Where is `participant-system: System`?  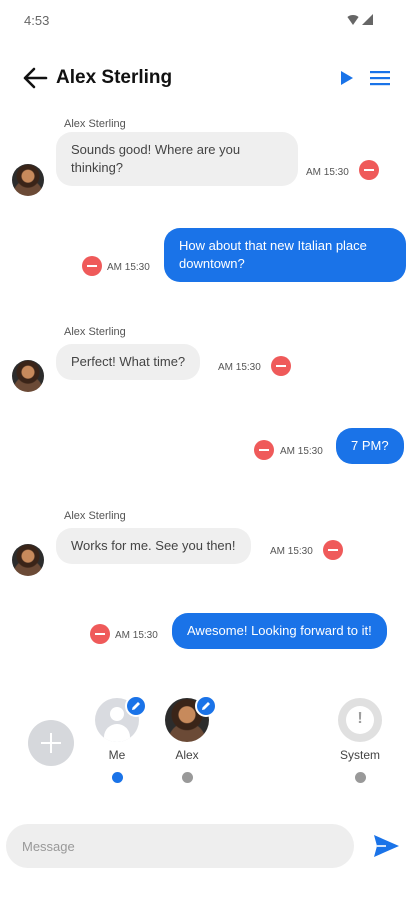 participant-system: System is located at coordinates (360, 743).